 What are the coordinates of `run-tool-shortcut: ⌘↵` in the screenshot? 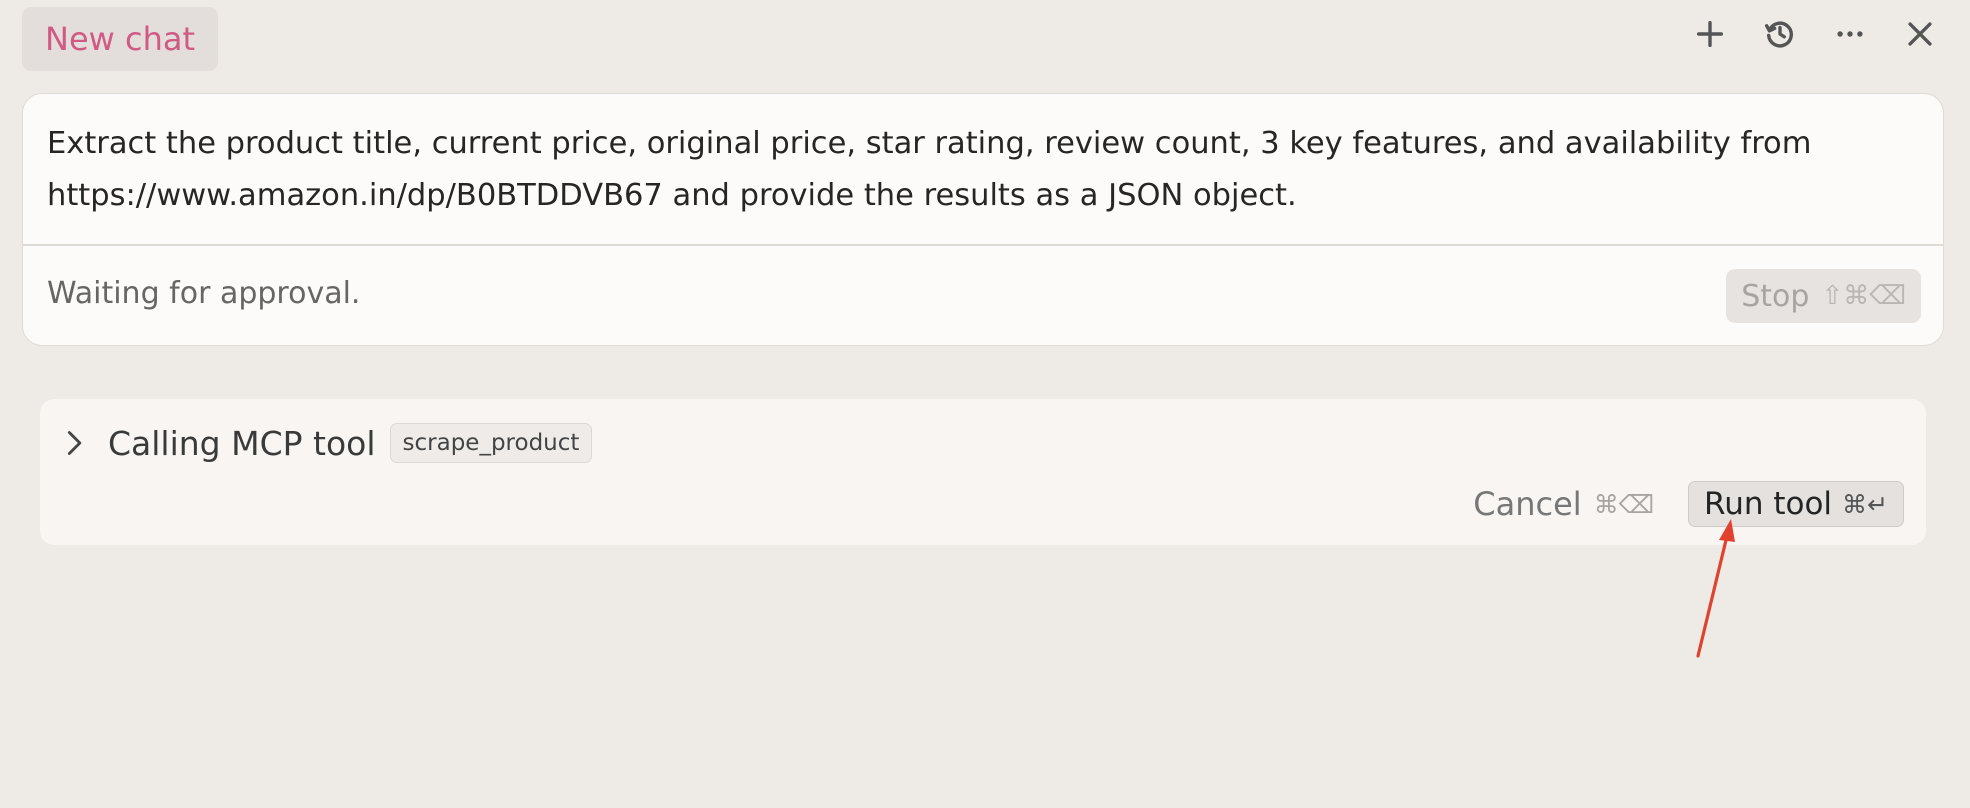 It's located at (1865, 504).